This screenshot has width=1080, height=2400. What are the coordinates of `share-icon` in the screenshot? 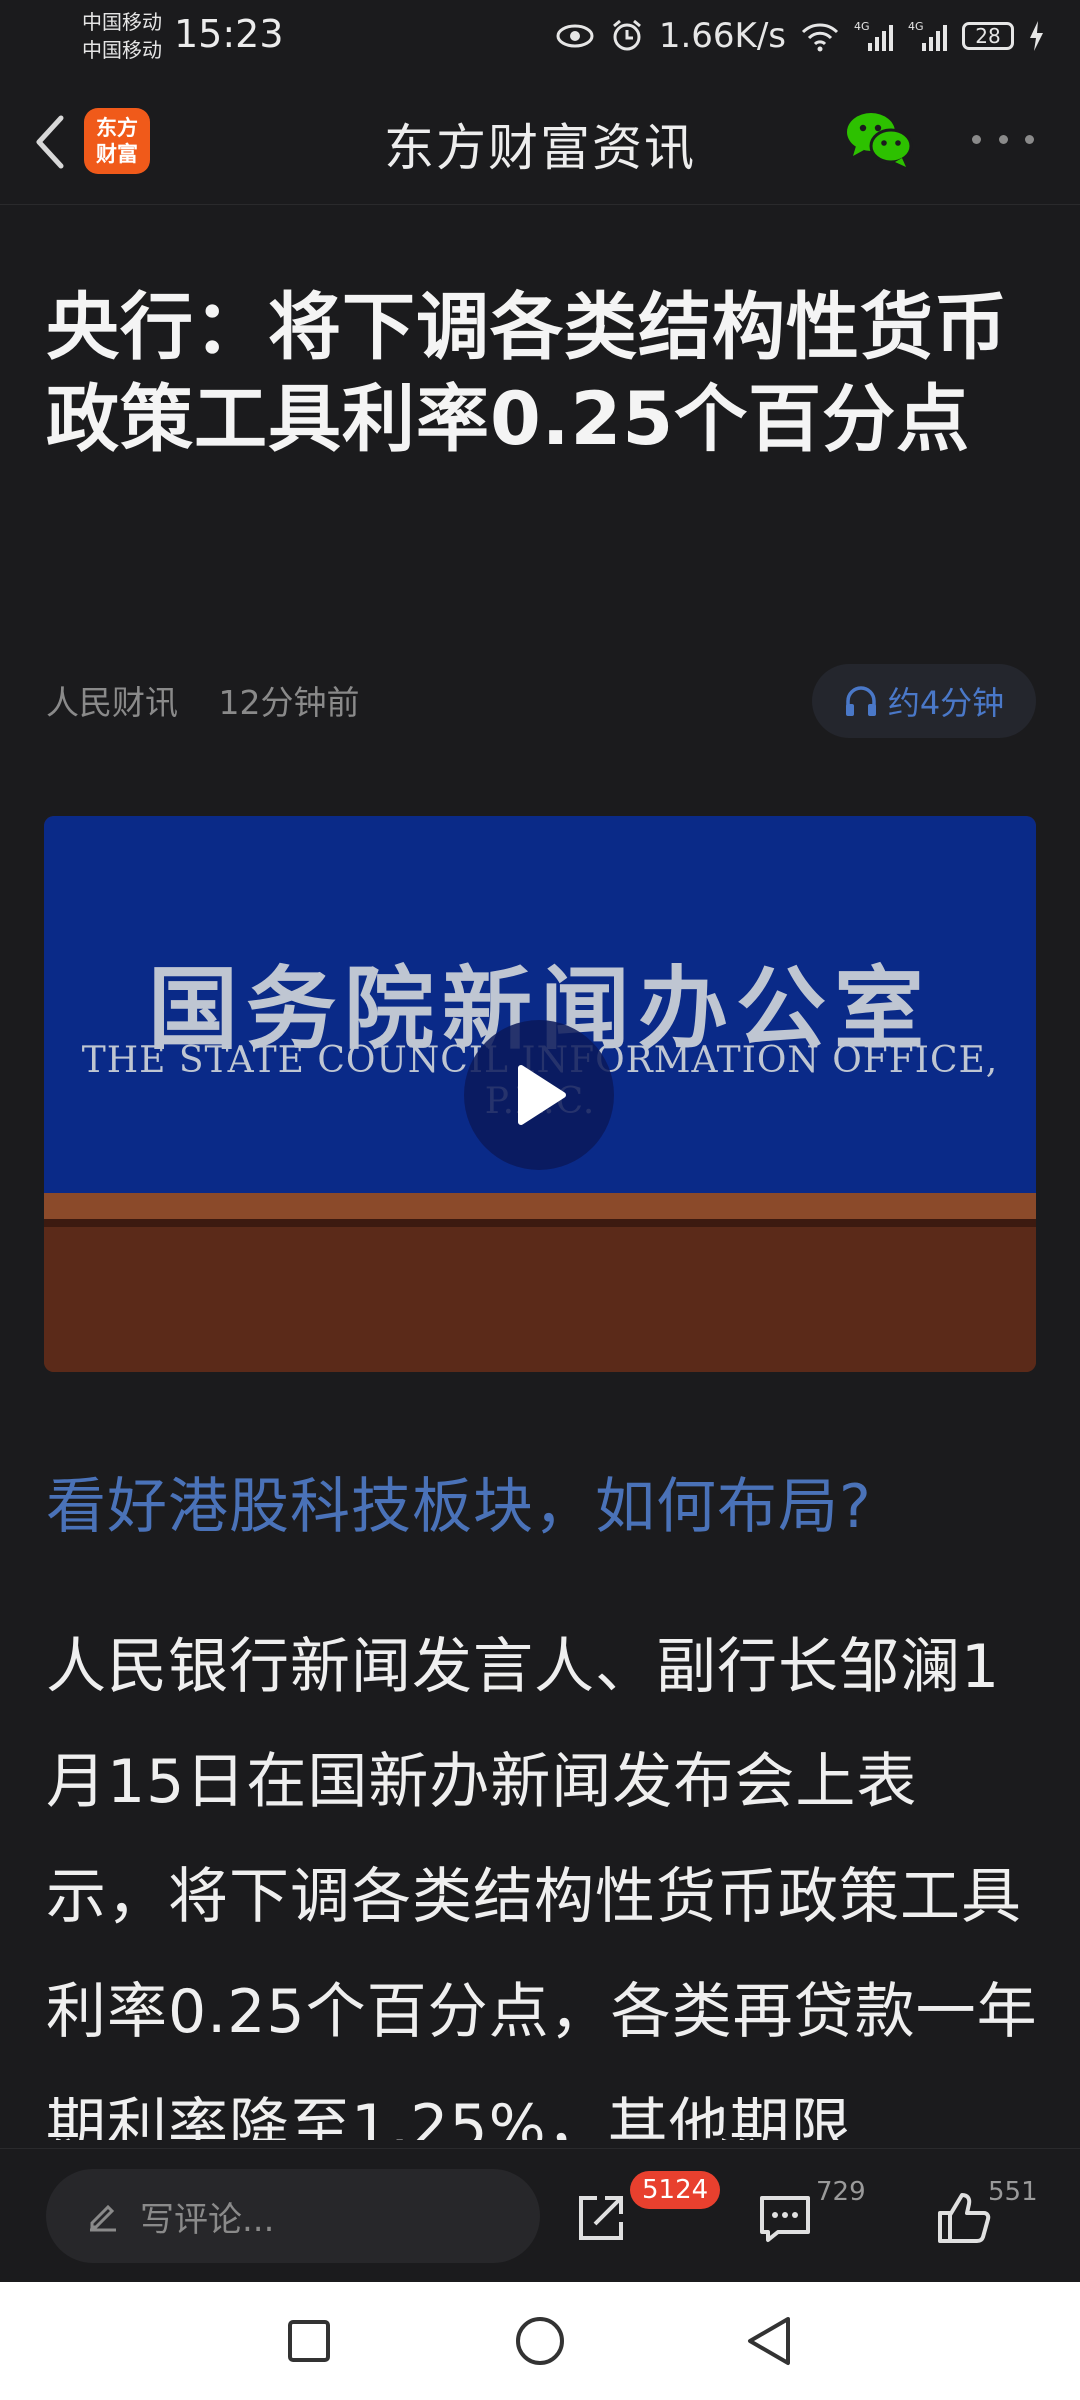 It's located at (601, 2218).